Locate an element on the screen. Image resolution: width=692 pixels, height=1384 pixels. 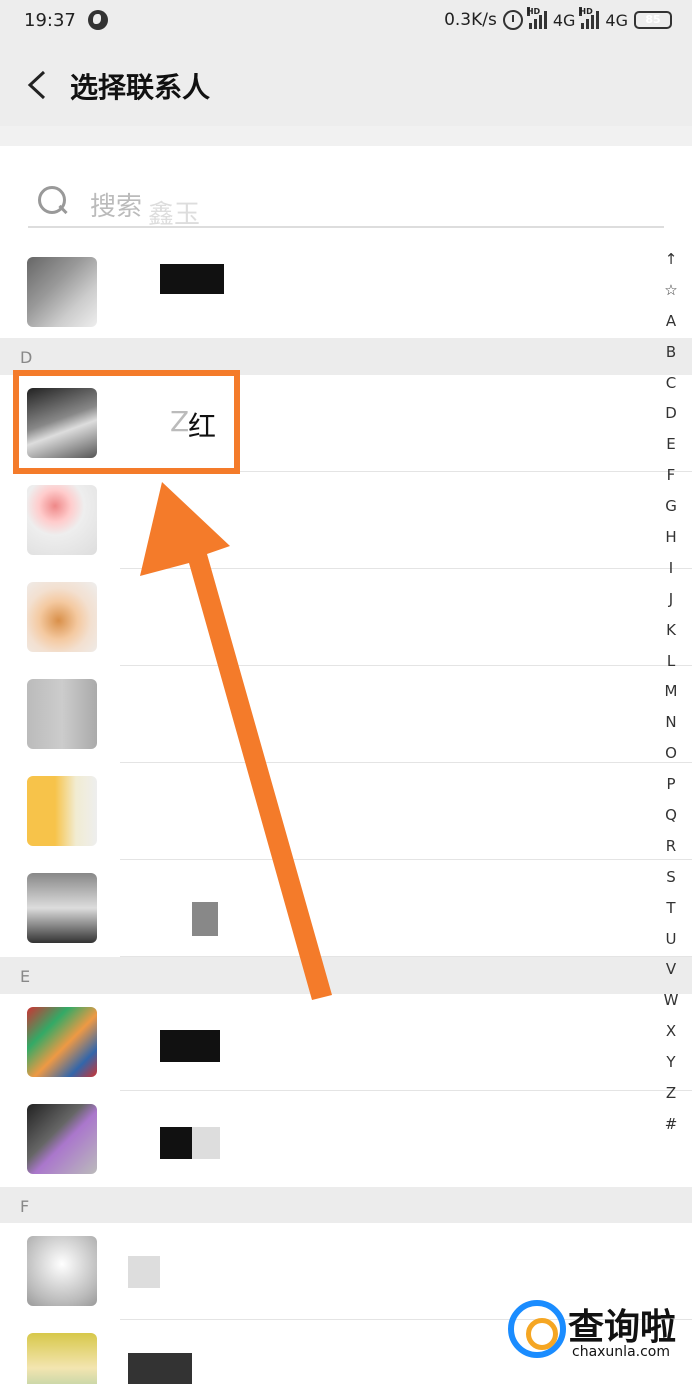
search-area: 搜索 鑫玉 is located at coordinates (346, 195).